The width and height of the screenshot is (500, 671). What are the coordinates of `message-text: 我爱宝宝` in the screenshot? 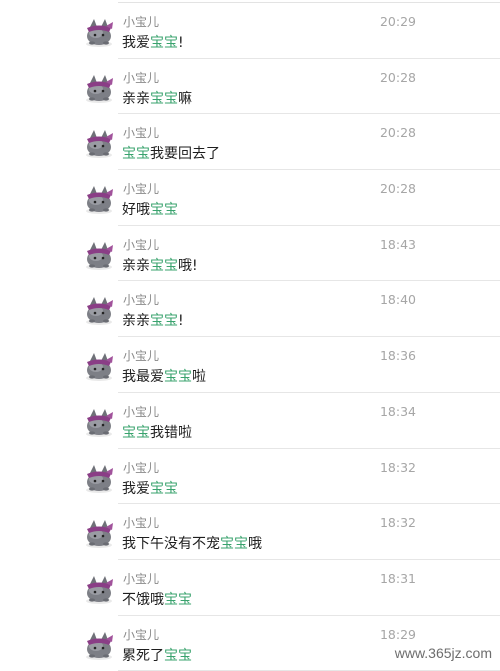 It's located at (150, 489).